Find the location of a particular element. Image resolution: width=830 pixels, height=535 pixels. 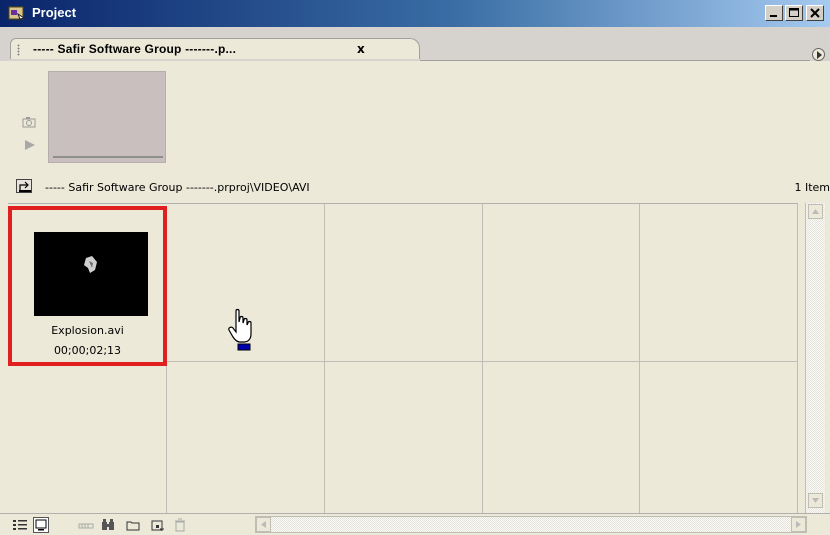

maximize-icon is located at coordinates (794, 12).